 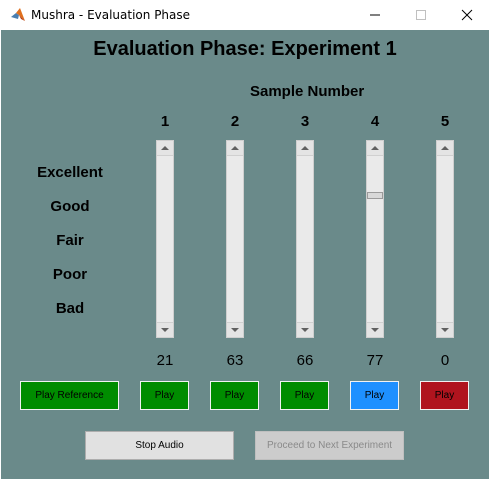 What do you see at coordinates (304, 395) in the screenshot?
I see `play-button-3: Play` at bounding box center [304, 395].